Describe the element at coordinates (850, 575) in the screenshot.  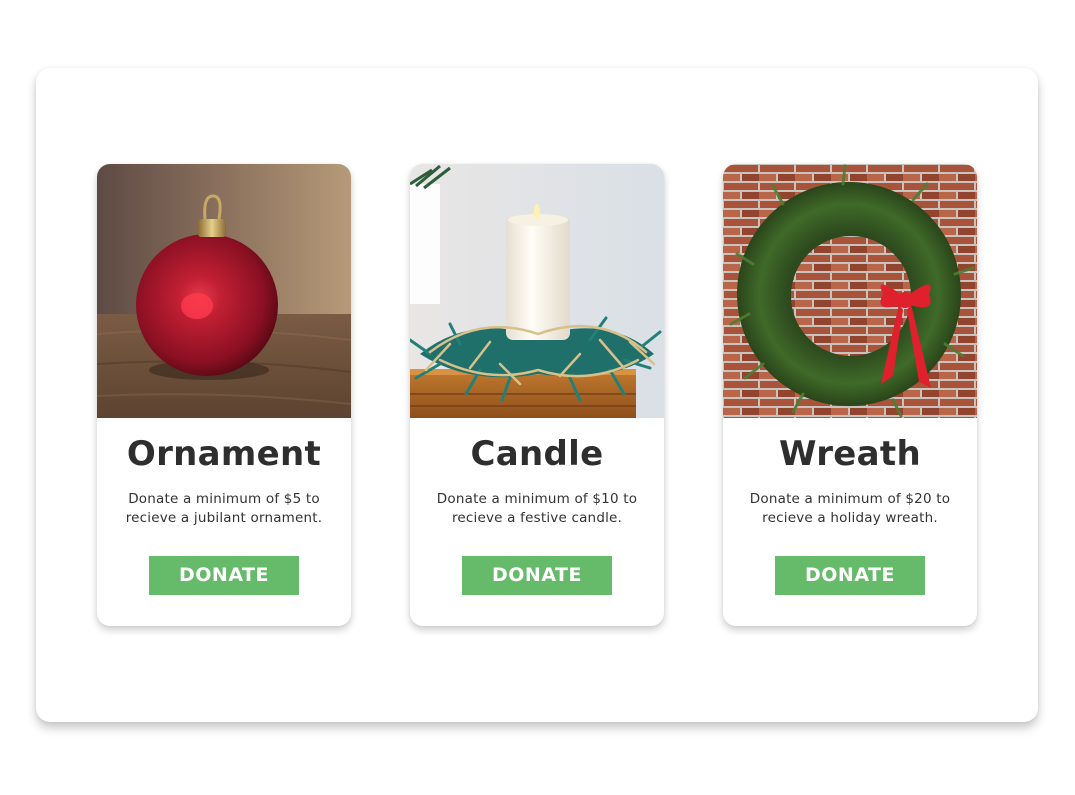
I see `donate-button-wreath: DONATE` at that location.